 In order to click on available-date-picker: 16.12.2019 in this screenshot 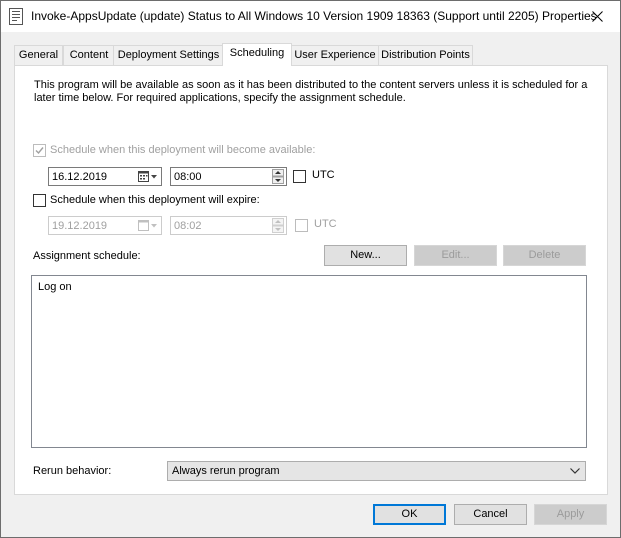, I will do `click(105, 176)`.